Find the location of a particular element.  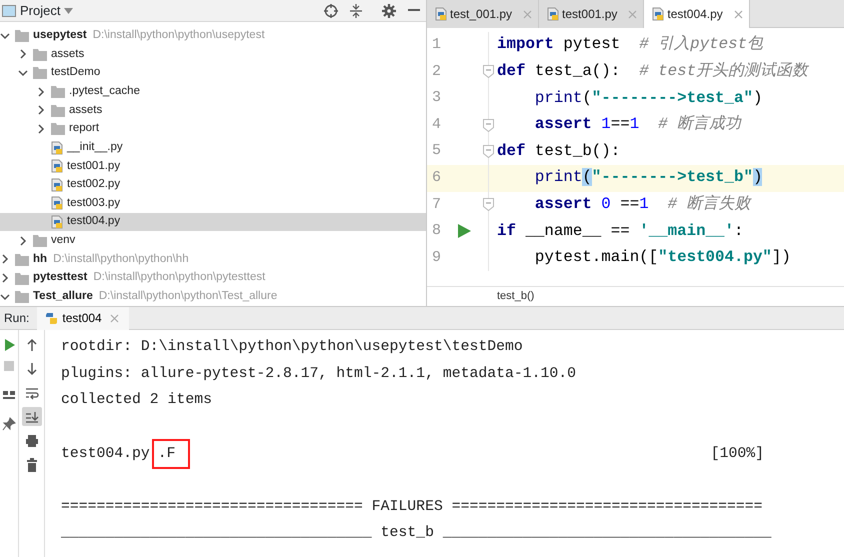

console-line: plugins: allure-pytest-2.8.17, html-2.1.1, metadata-1.10.0 is located at coordinates (318, 374).